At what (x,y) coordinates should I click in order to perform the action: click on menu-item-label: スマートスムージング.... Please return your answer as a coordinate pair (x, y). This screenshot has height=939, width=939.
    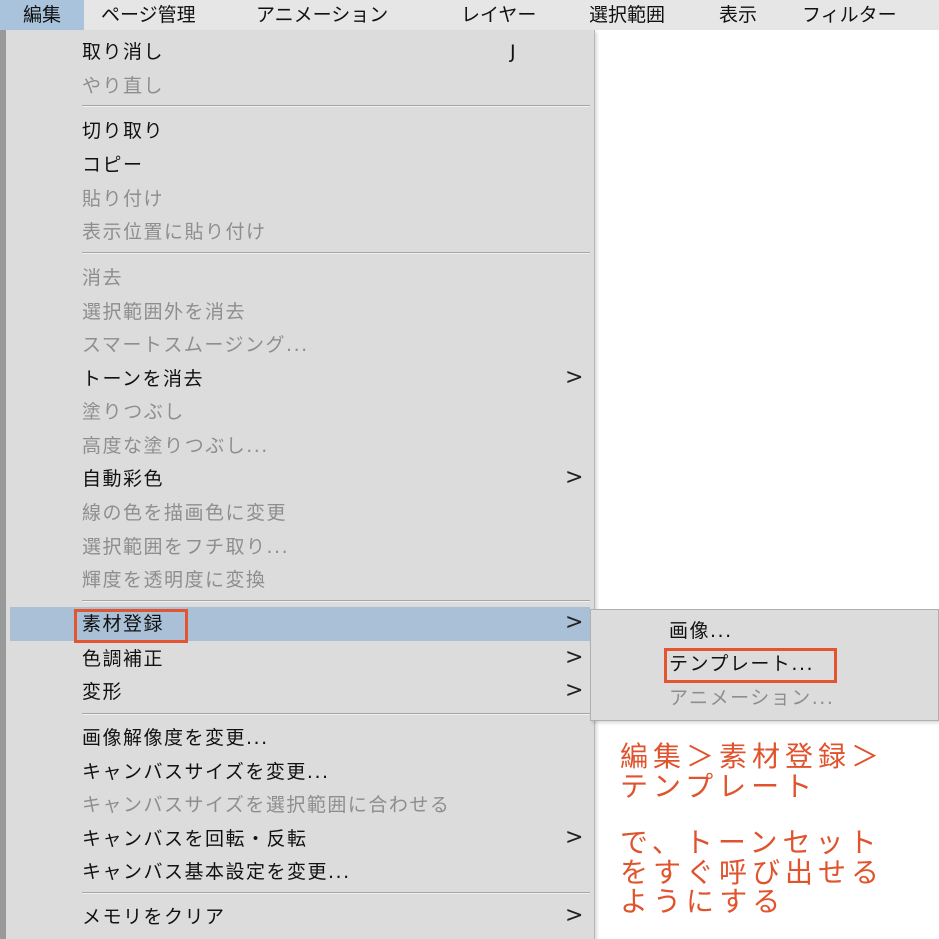
    Looking at the image, I should click on (195, 345).